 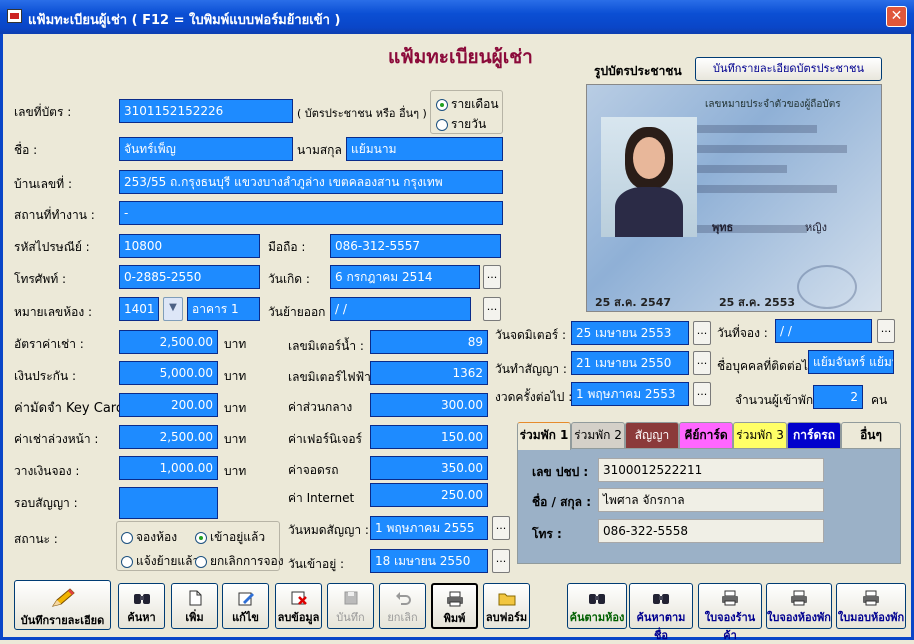 I want to click on room-field: 1401, so click(x=139, y=309).